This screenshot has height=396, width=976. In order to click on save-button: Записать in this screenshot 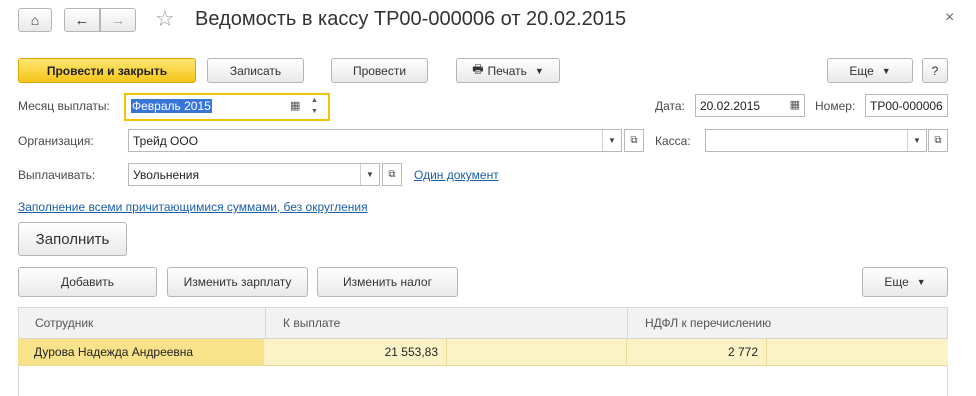, I will do `click(255, 70)`.